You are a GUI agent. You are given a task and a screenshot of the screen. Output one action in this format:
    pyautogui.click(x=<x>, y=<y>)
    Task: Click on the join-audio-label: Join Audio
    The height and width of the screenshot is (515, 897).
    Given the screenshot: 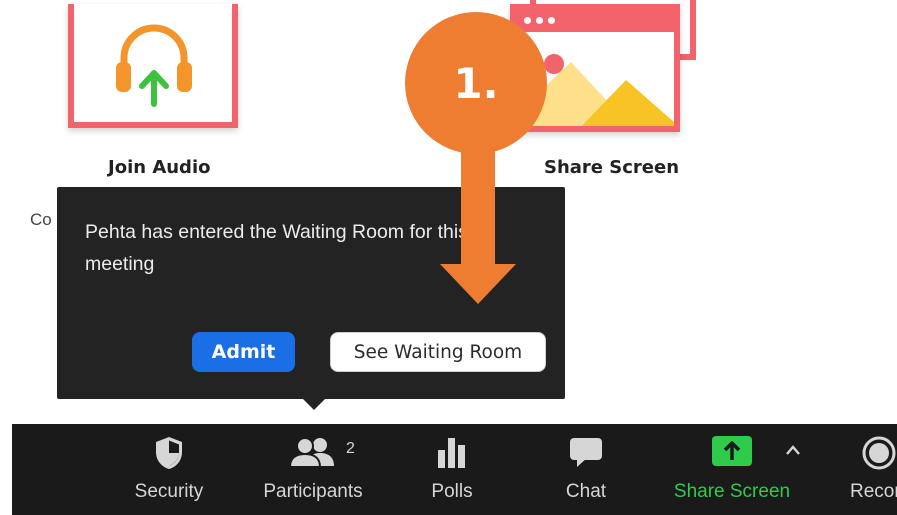 What is the action you would take?
    pyautogui.click(x=159, y=167)
    